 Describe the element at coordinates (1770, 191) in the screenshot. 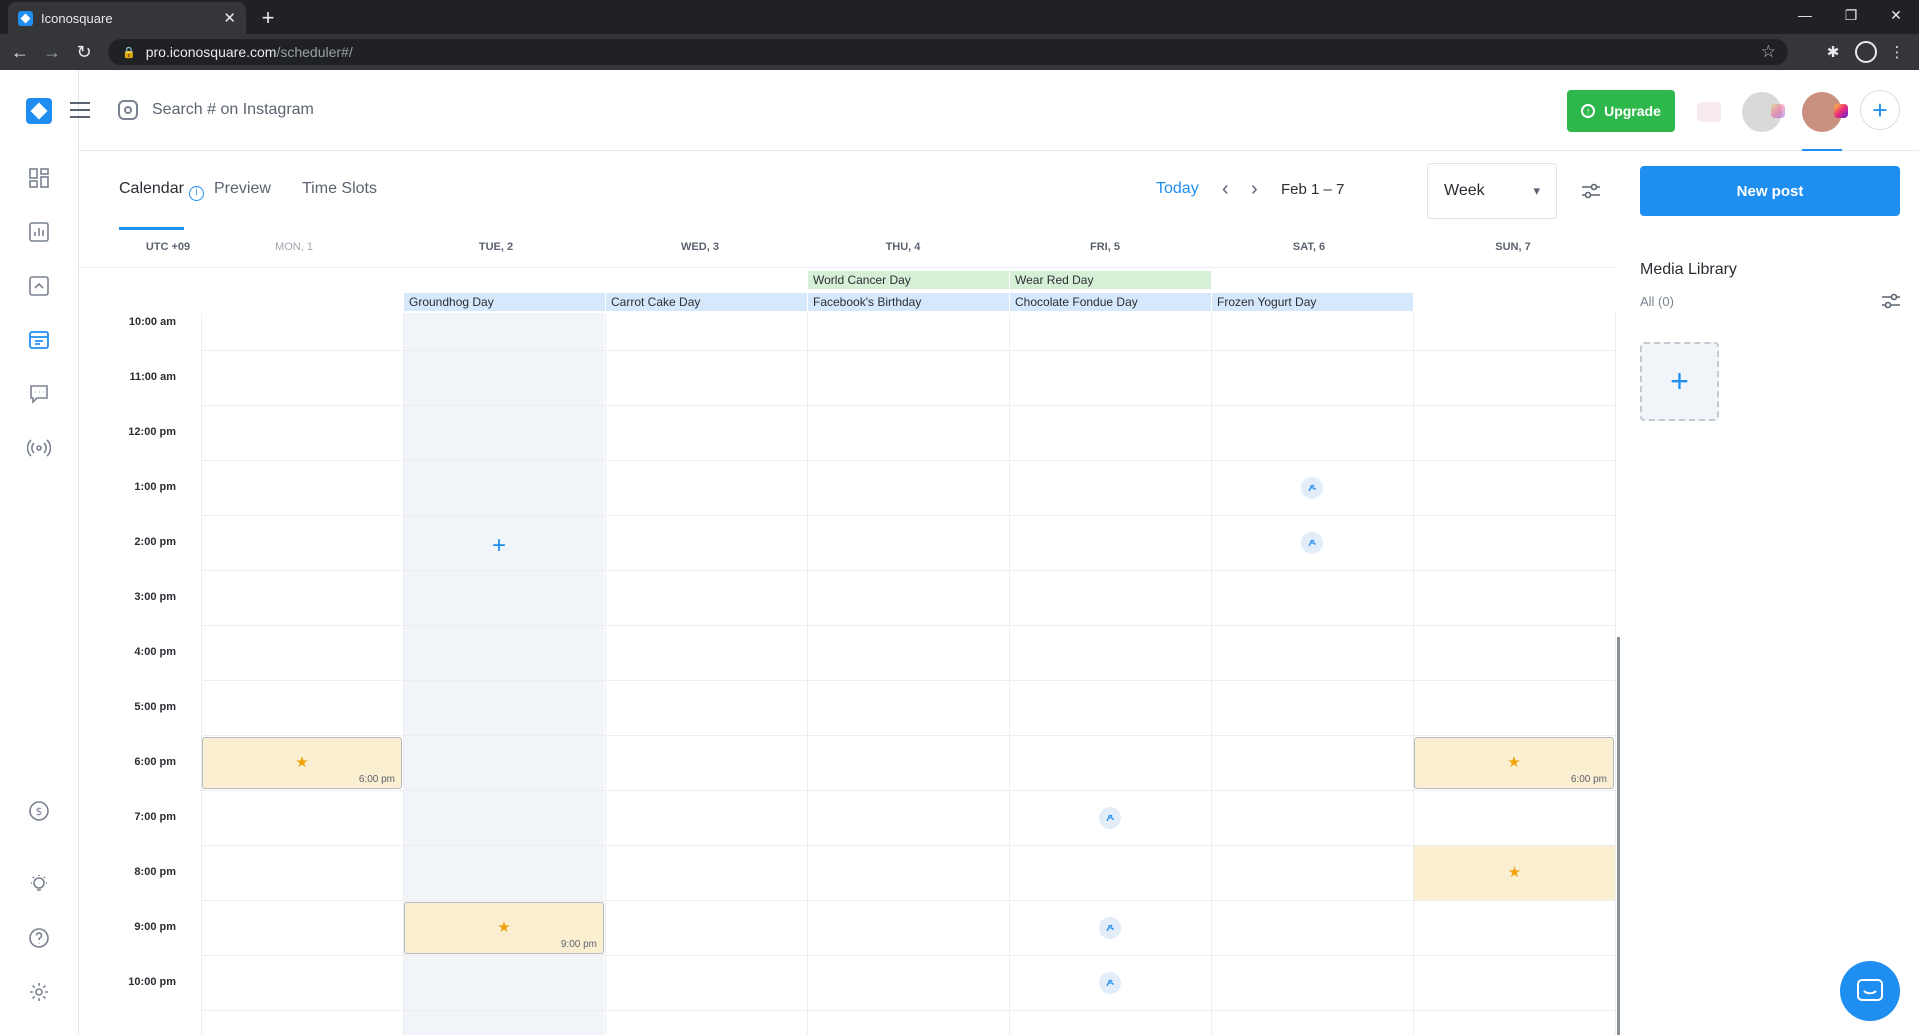

I see `new-post-button: New post` at that location.